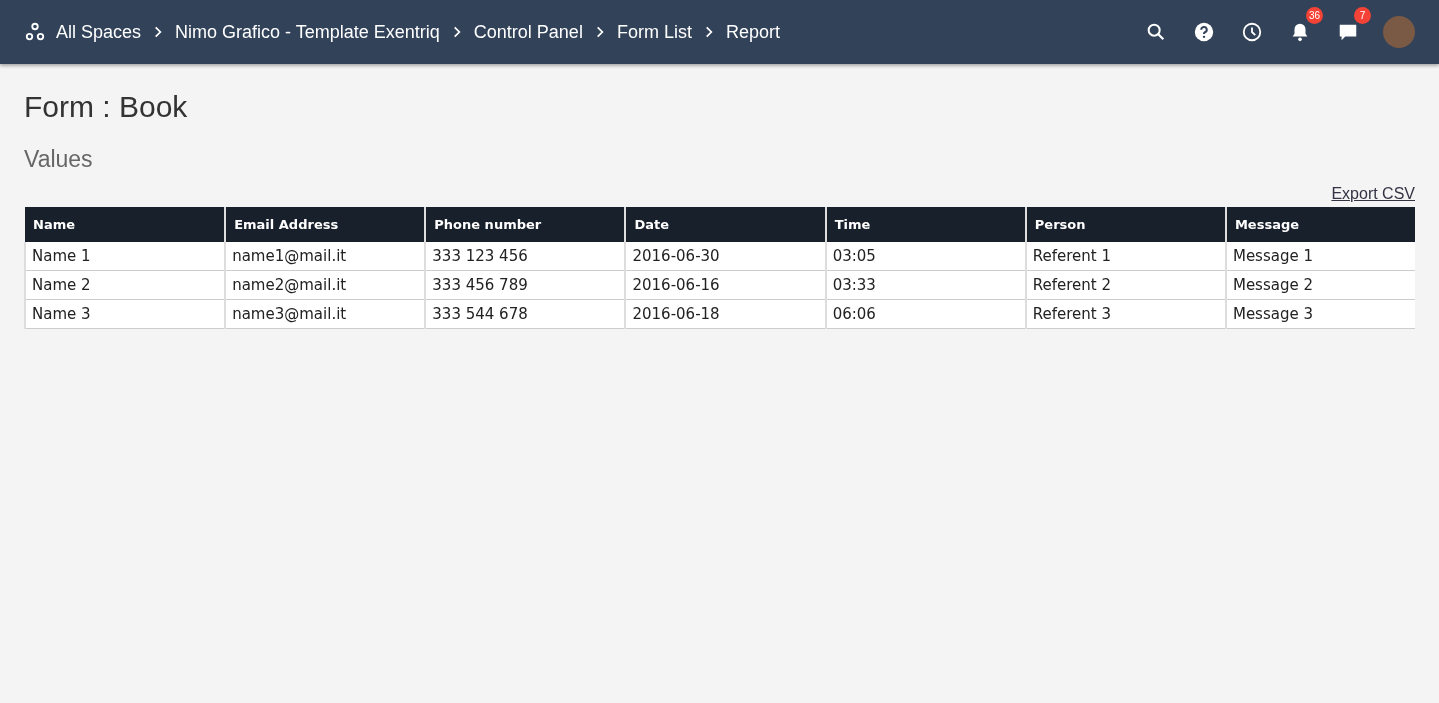  What do you see at coordinates (125, 314) in the screenshot?
I see `table-cell: Name 3` at bounding box center [125, 314].